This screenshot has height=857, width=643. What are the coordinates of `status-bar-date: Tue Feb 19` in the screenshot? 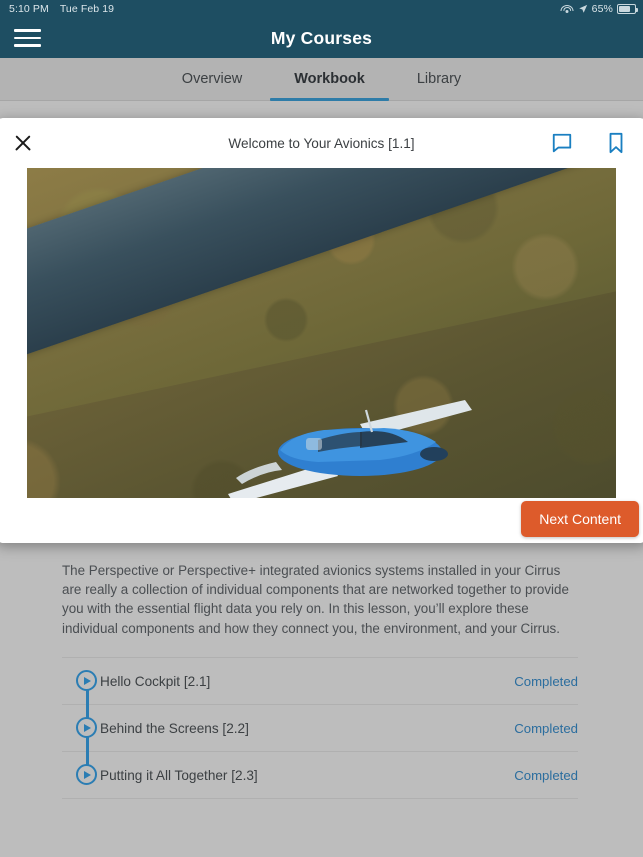 It's located at (87, 9).